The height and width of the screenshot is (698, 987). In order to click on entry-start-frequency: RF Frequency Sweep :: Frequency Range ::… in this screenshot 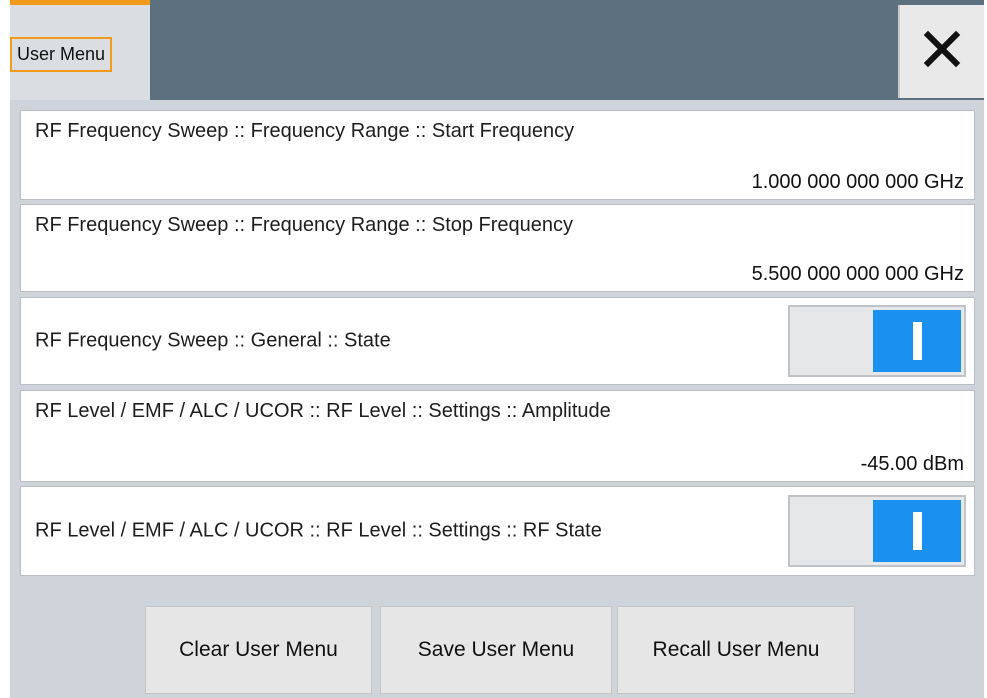, I will do `click(497, 155)`.